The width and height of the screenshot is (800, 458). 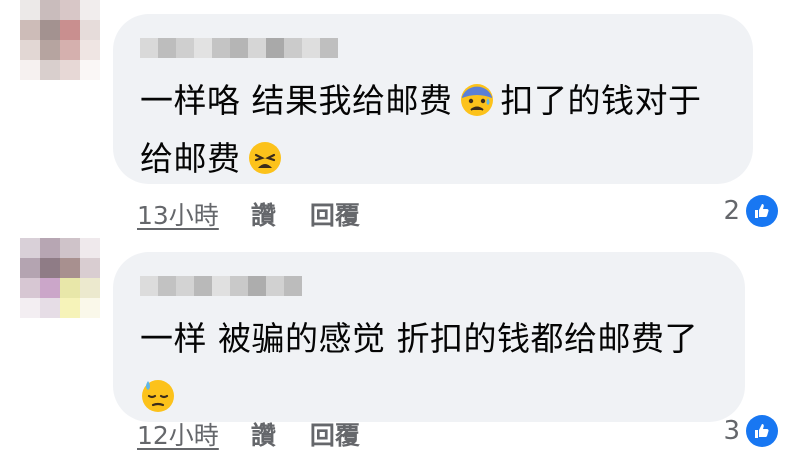 What do you see at coordinates (419, 338) in the screenshot?
I see `comment-text-line1: 一样 被骗的感觉 折扣的钱都给邮费了` at bounding box center [419, 338].